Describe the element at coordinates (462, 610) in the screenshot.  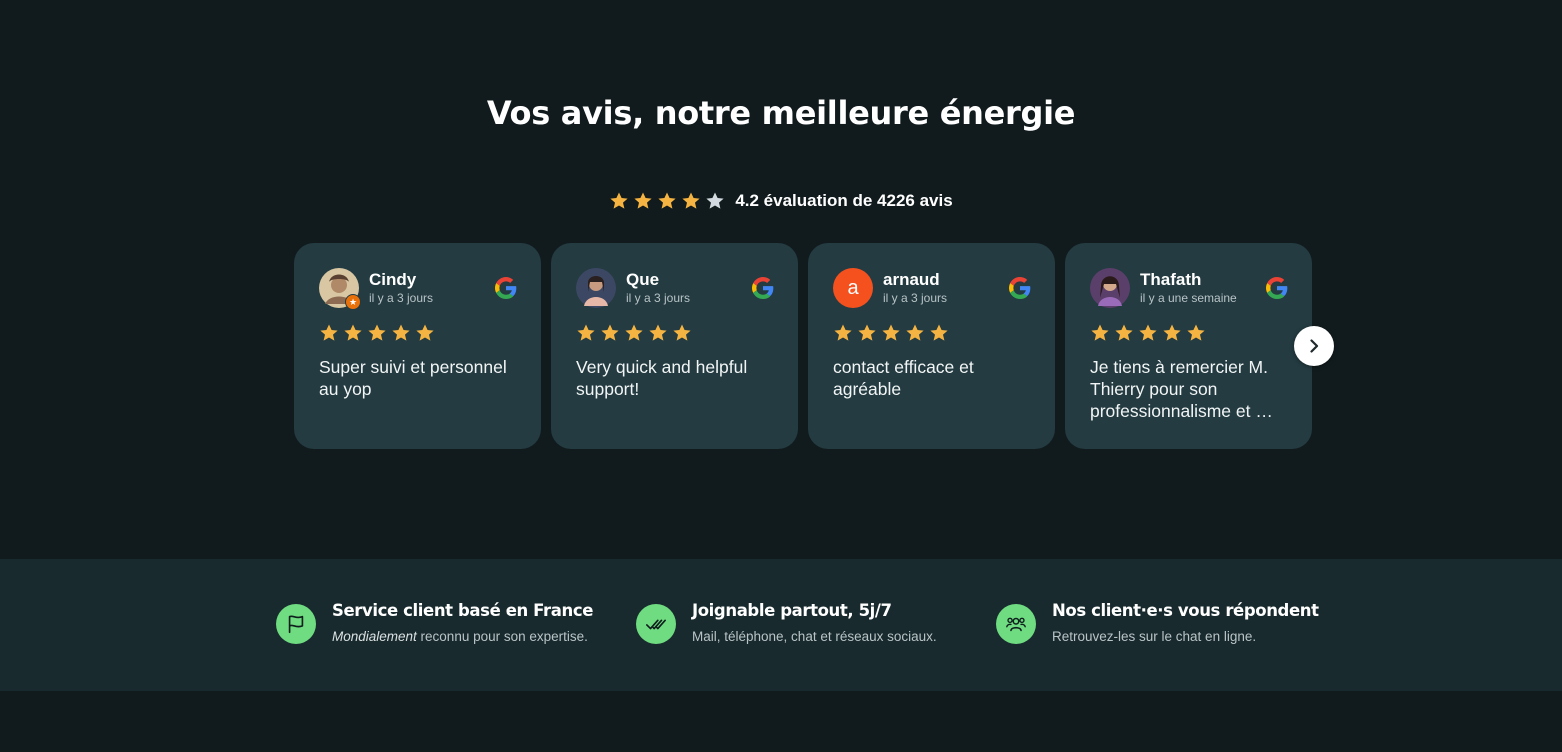
I see `feature-title: Service client basé en France` at that location.